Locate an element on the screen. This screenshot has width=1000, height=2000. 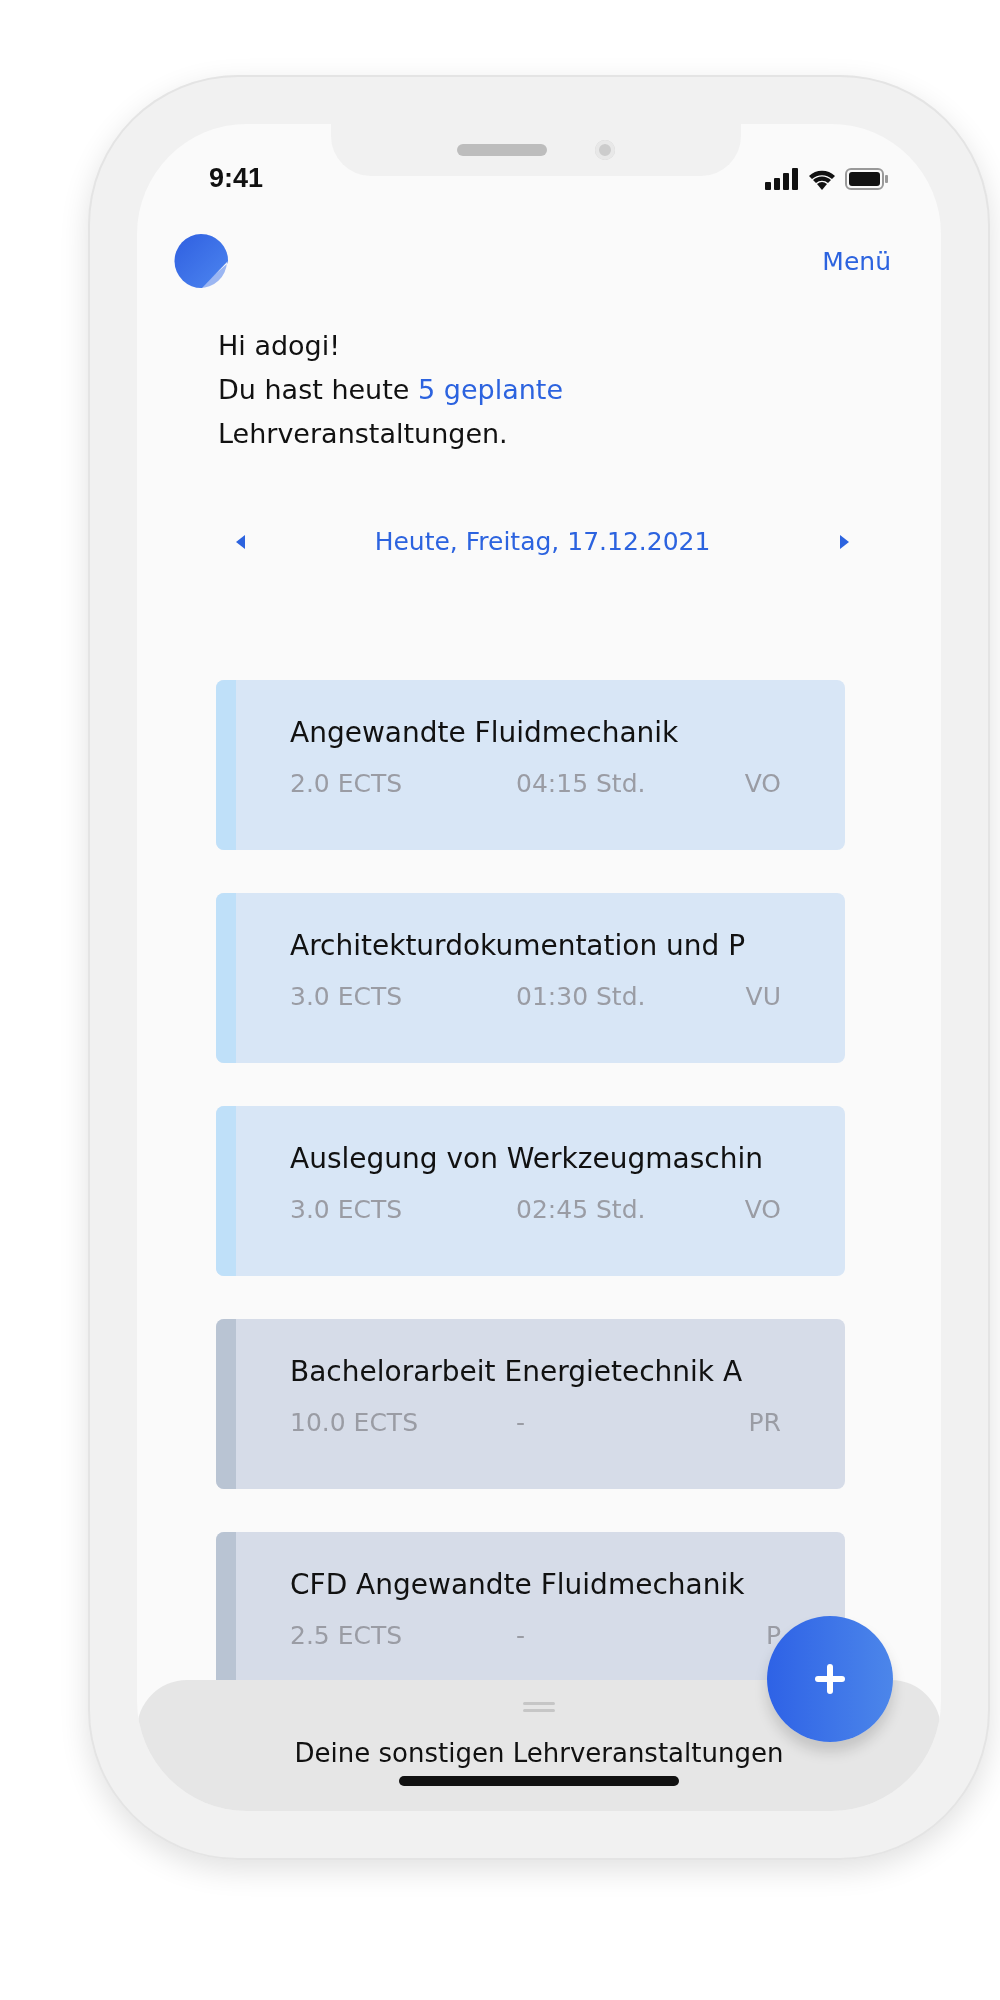
plus-icon is located at coordinates (830, 1679).